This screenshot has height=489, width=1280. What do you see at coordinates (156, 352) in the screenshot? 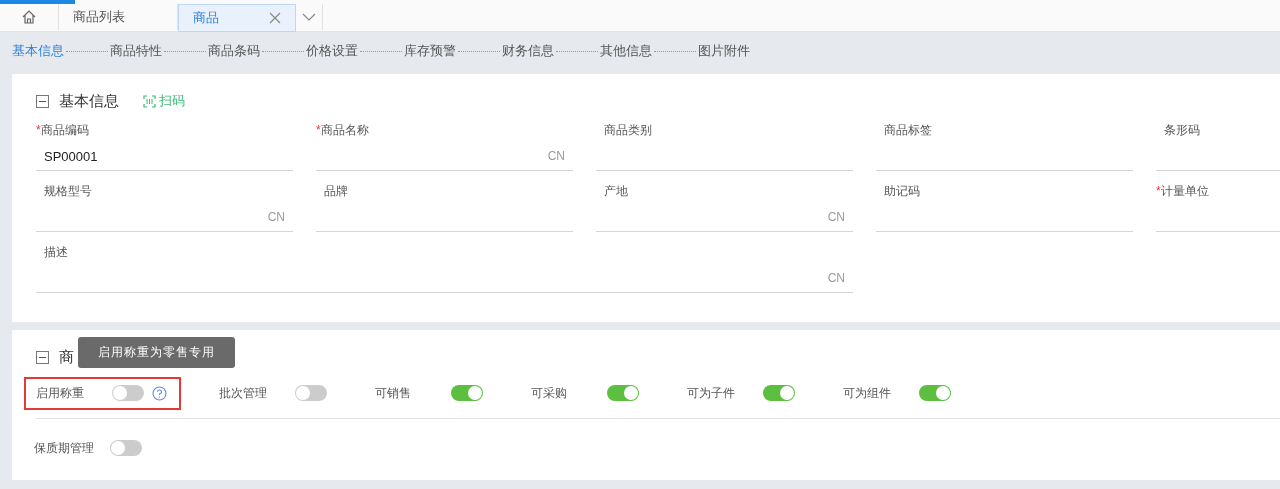
I see `tooltip: 启用称重为零售专用` at bounding box center [156, 352].